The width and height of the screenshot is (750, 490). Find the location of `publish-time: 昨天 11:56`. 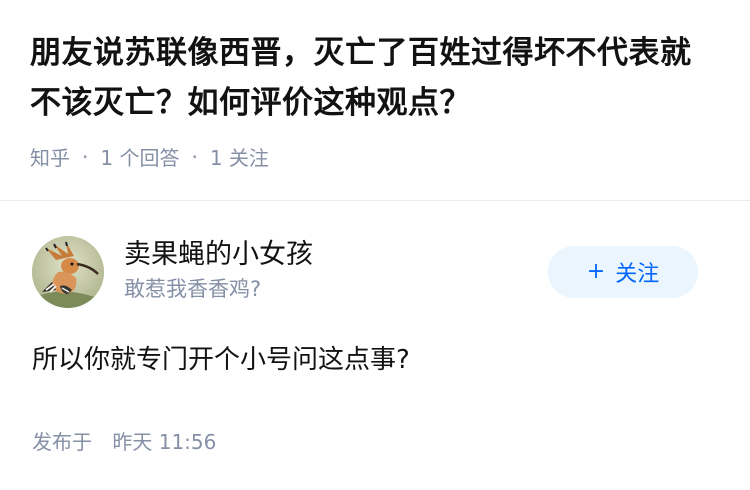

publish-time: 昨天 11:56 is located at coordinates (164, 442).